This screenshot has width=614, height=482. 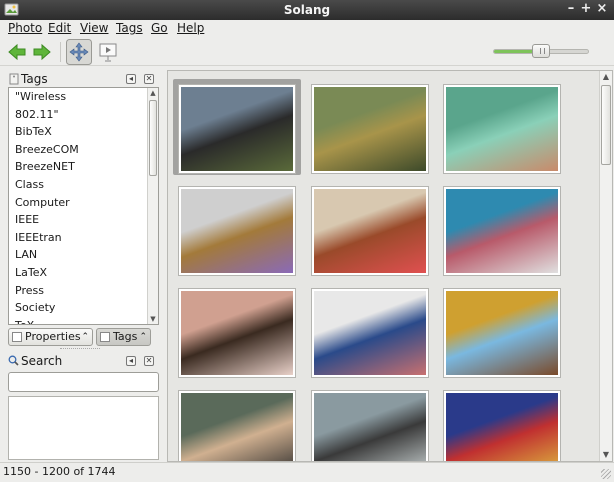 I want to click on tag-list-item: Society, so click(x=83, y=308).